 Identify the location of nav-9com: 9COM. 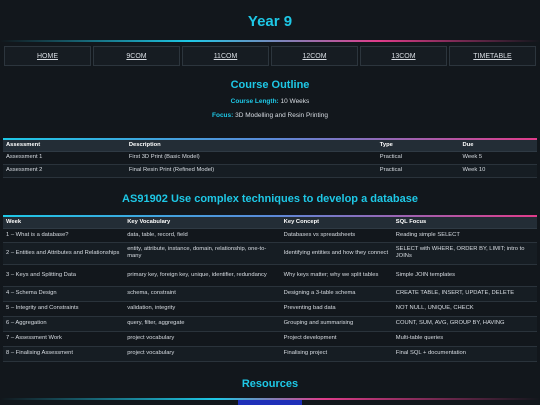
(136, 56).